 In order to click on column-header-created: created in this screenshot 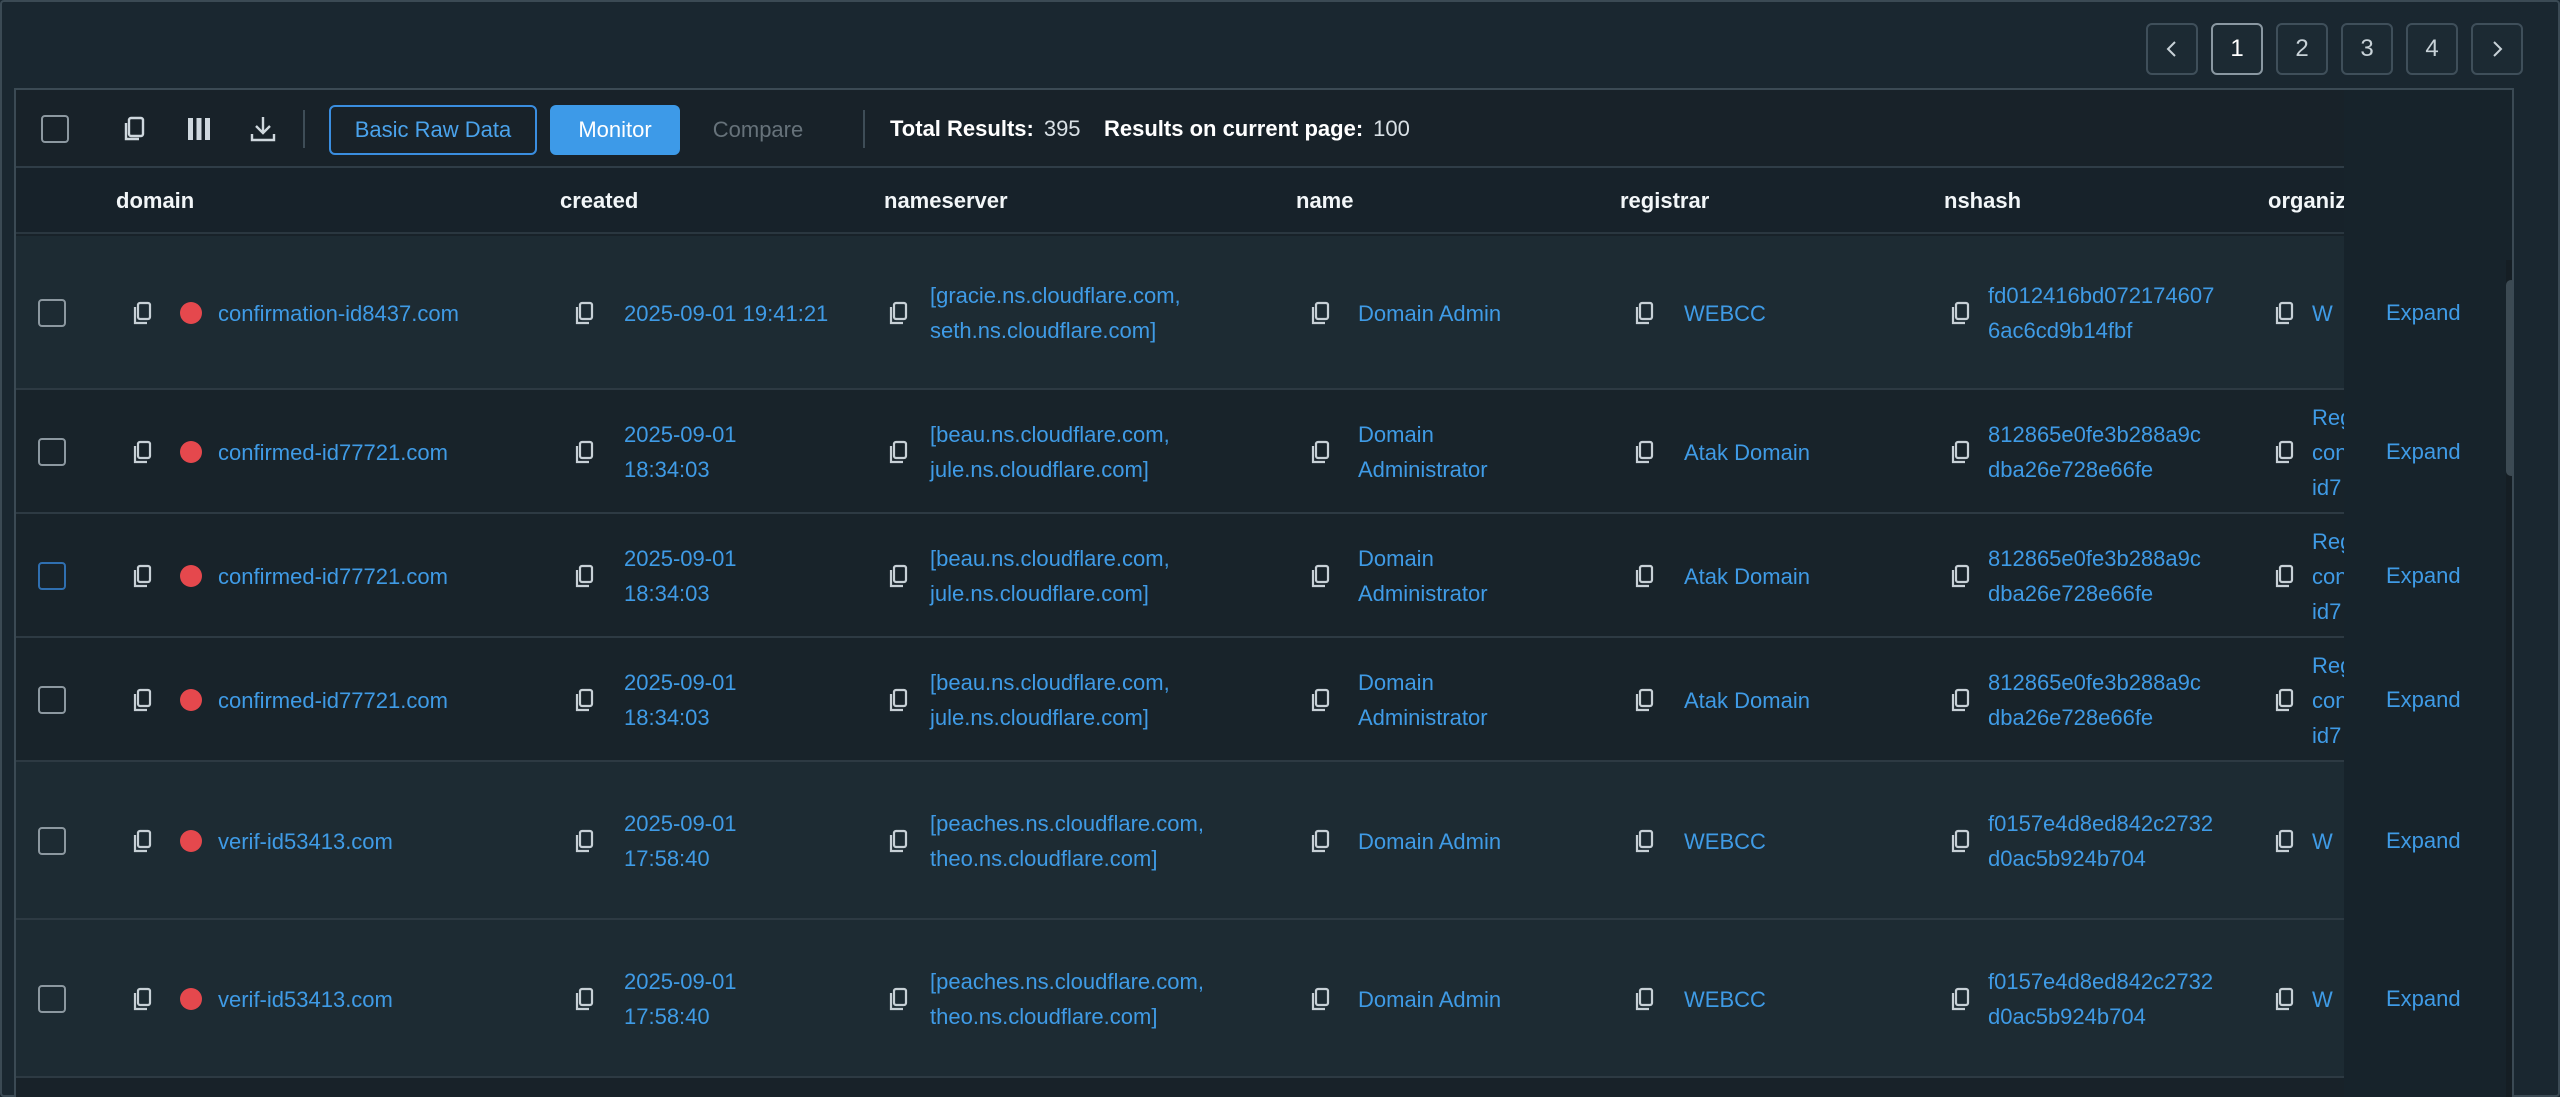, I will do `click(599, 201)`.